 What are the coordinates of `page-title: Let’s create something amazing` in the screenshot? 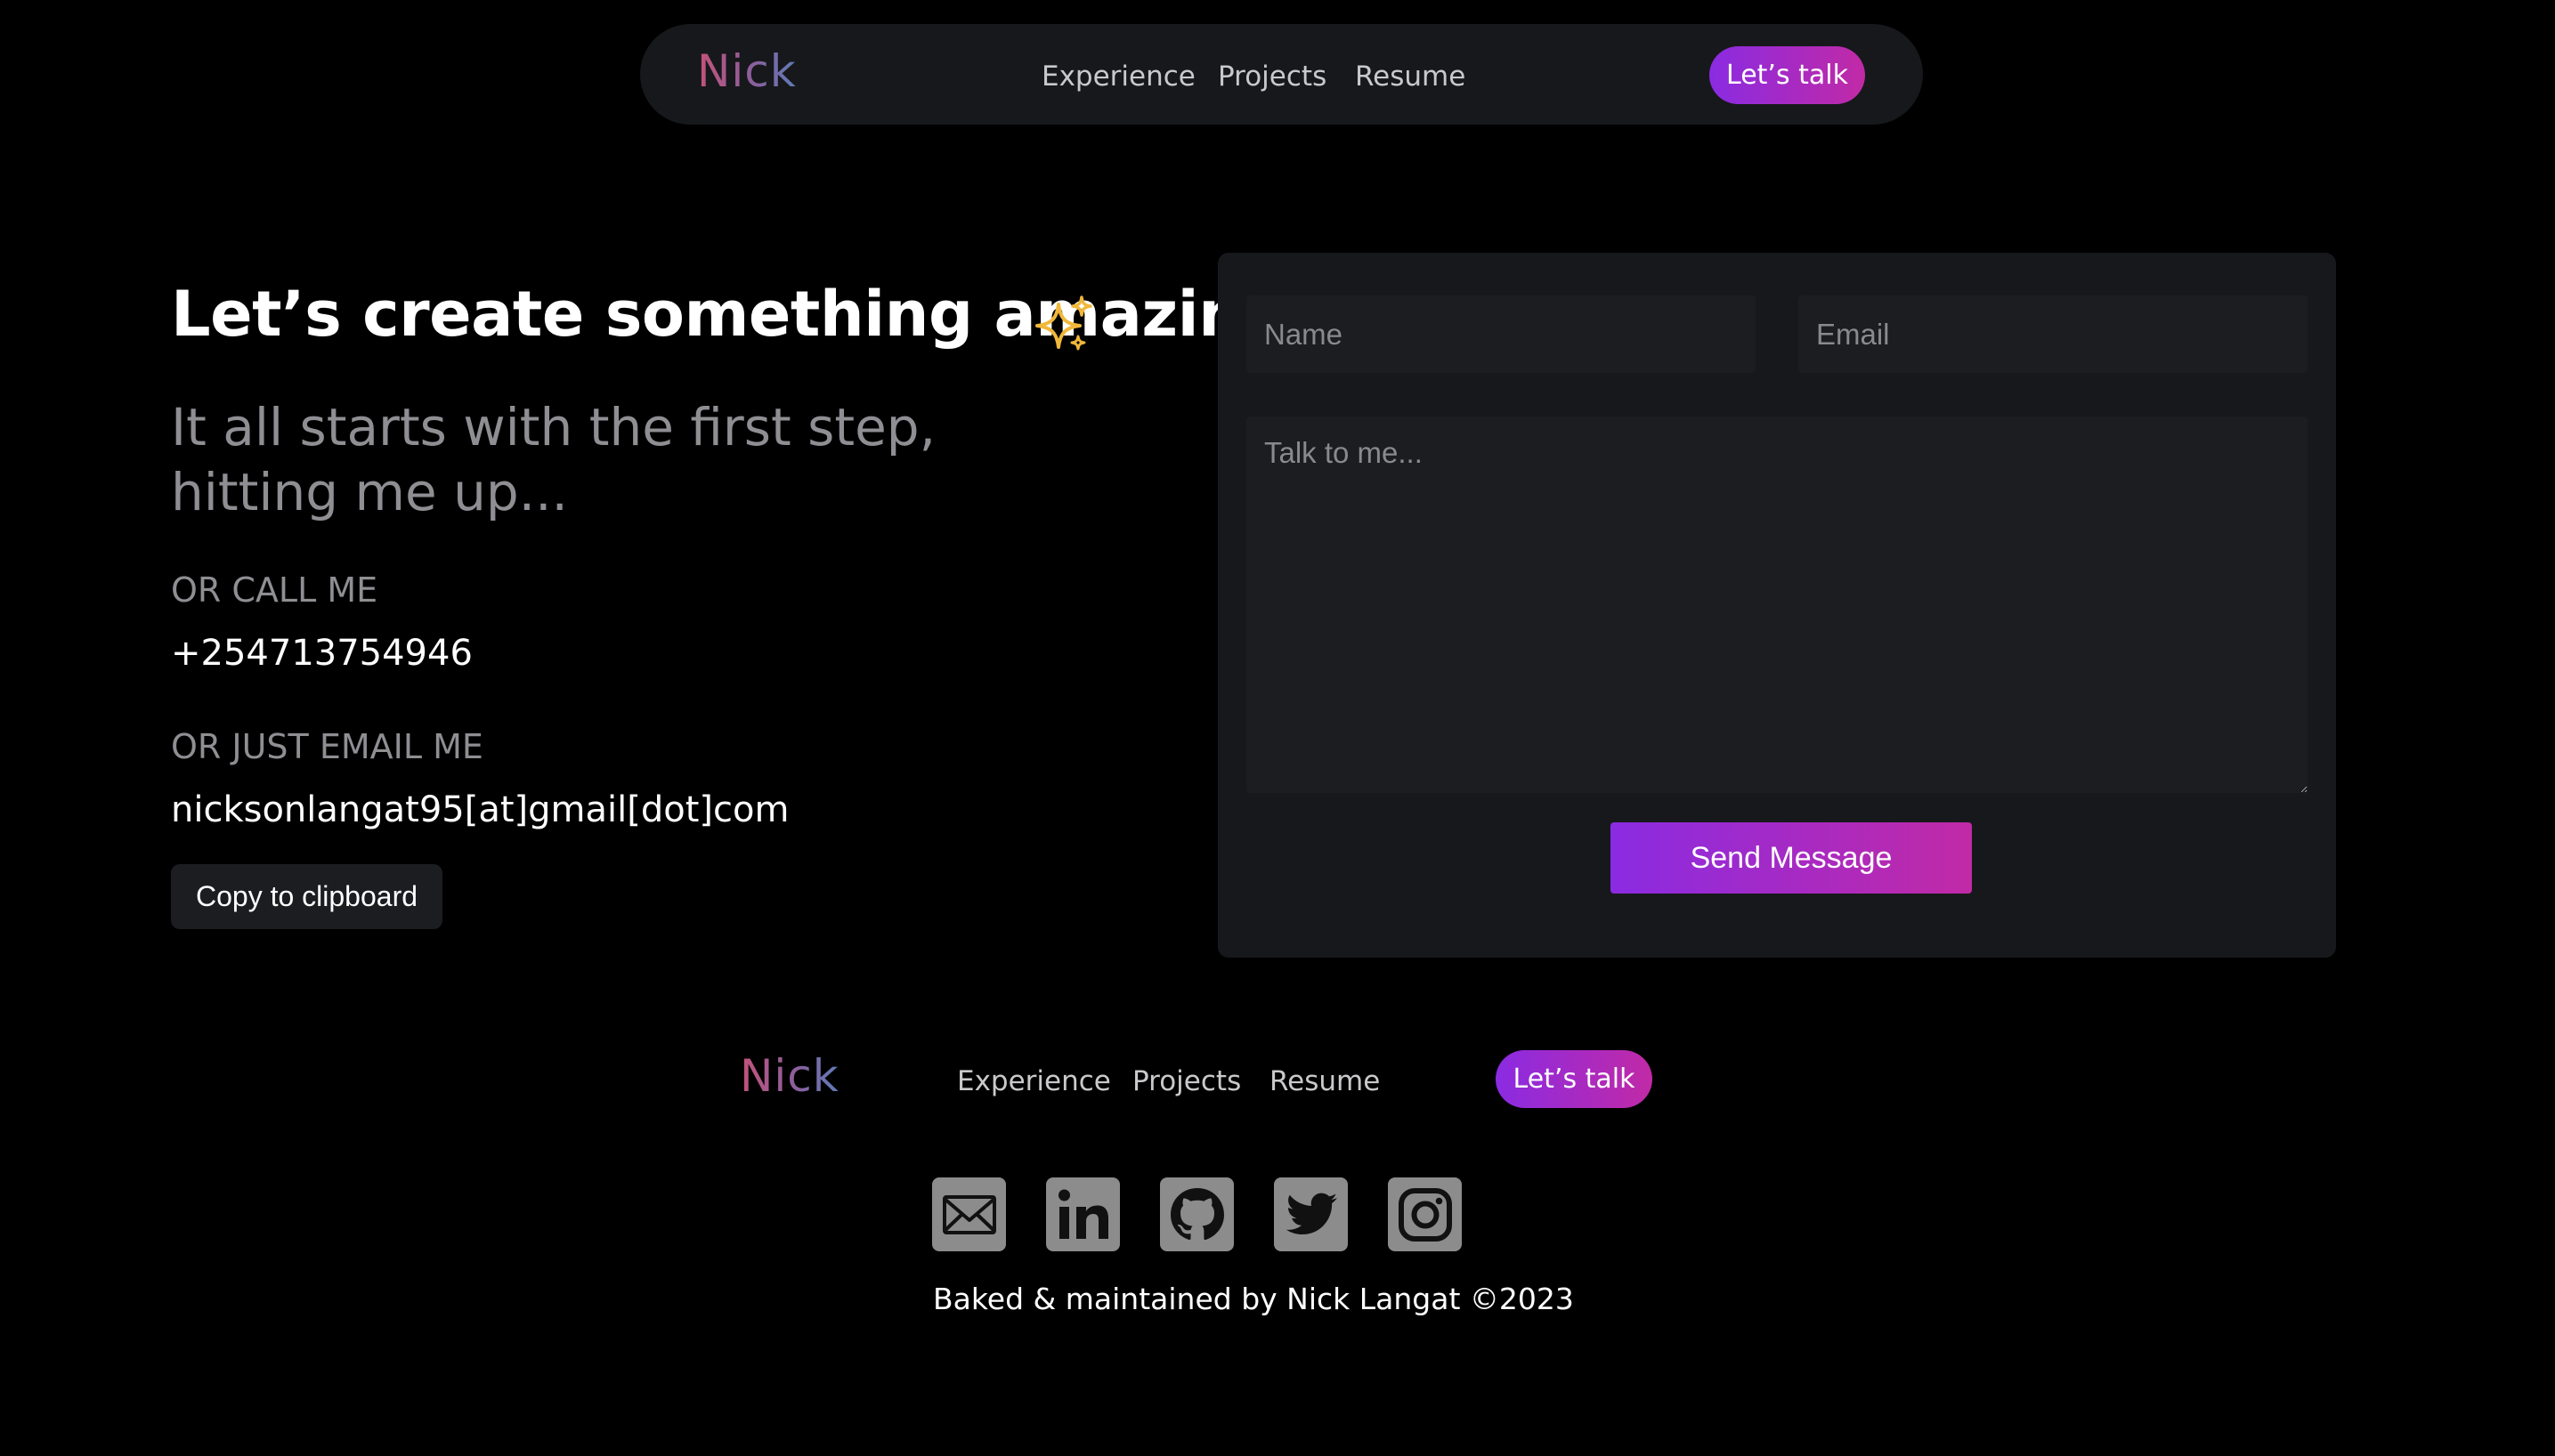 It's located at (729, 314).